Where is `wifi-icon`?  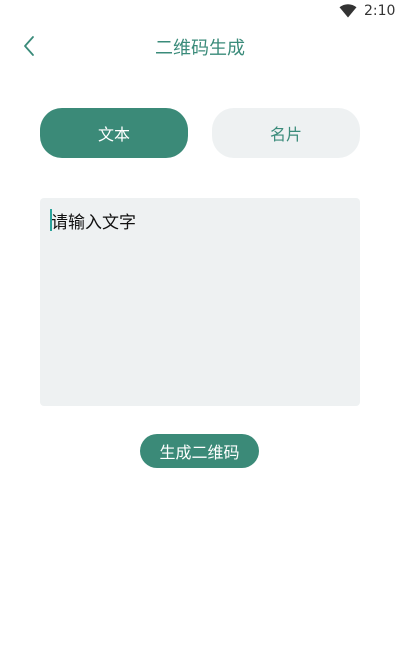 wifi-icon is located at coordinates (348, 11).